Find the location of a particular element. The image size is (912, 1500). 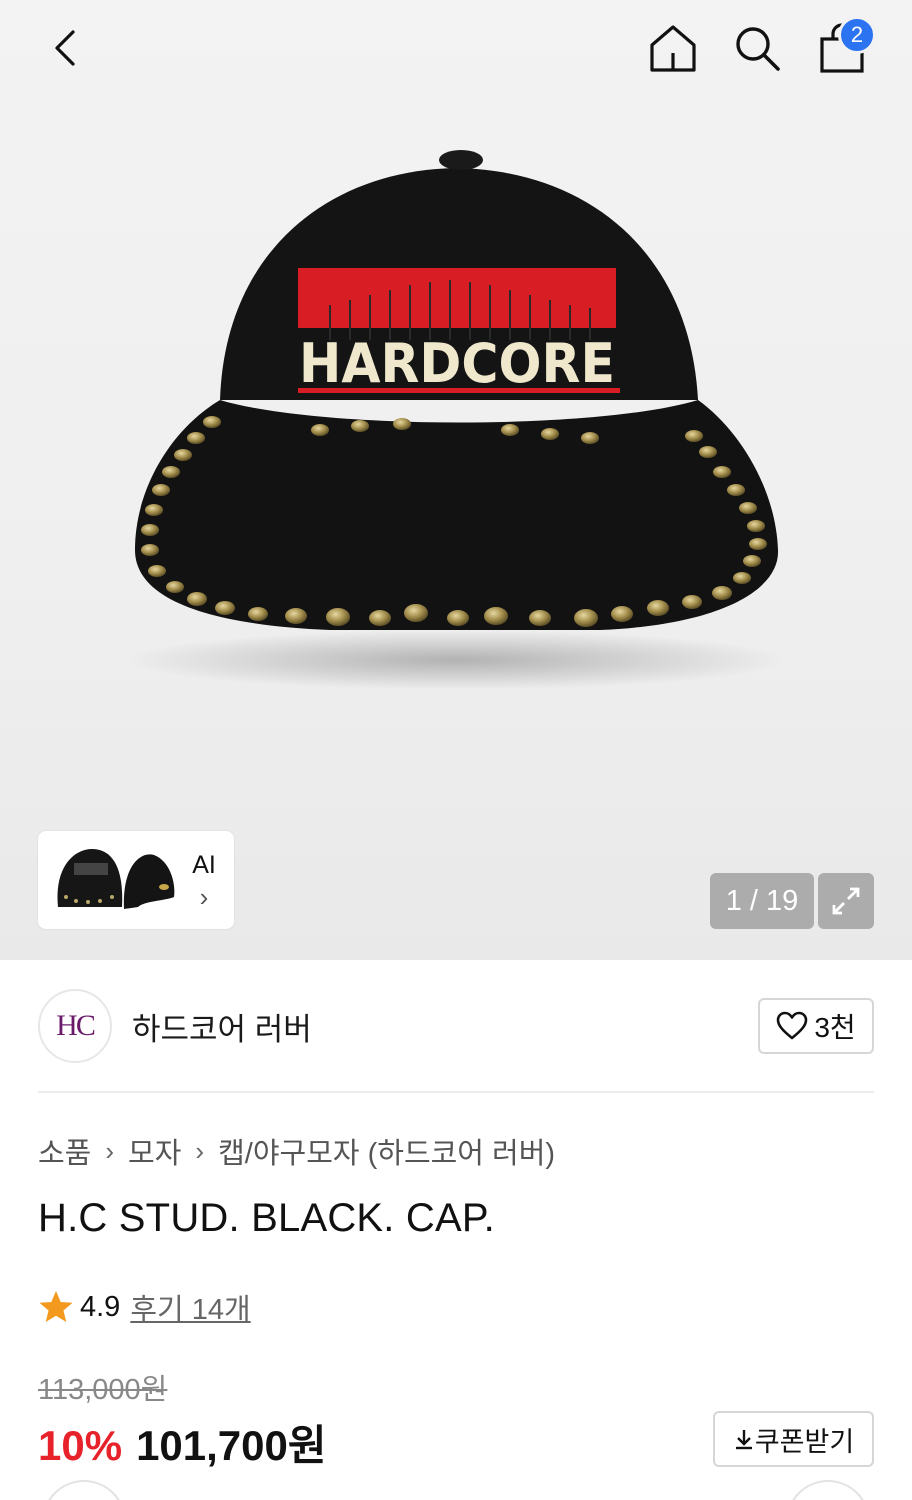

similar-items-thumbnail: AI › is located at coordinates (136, 880).